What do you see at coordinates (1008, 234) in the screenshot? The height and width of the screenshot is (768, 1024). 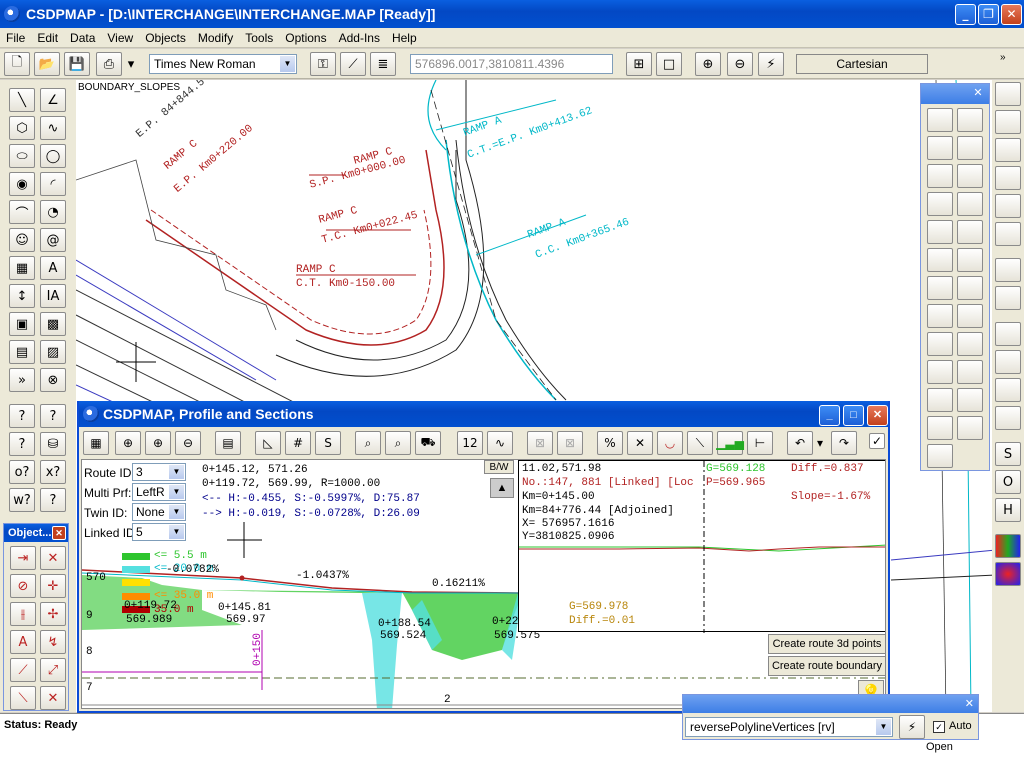 I see `contour-icon` at bounding box center [1008, 234].